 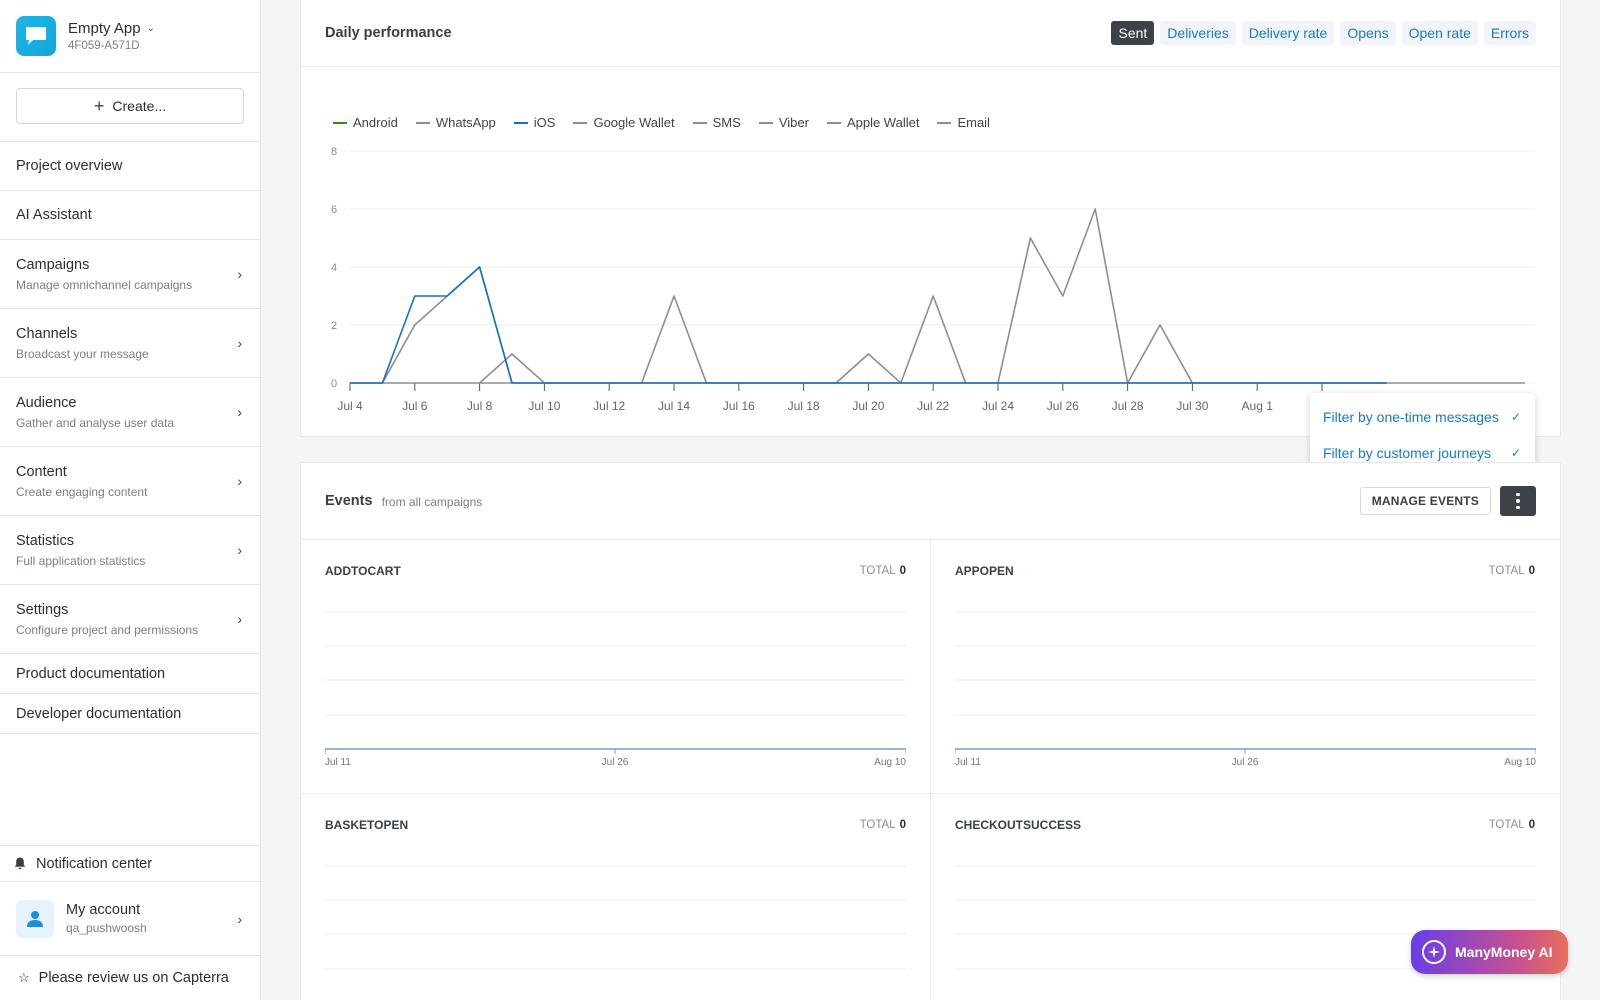 I want to click on x-tick-label: Aug 1, so click(x=1258, y=406).